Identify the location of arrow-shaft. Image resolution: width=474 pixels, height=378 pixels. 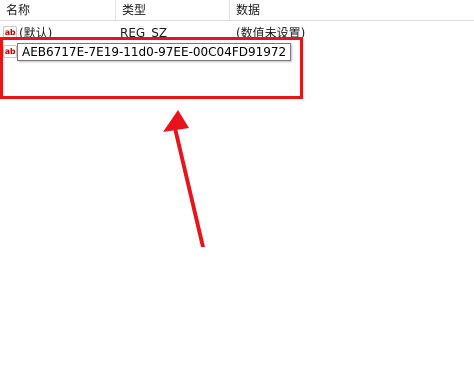
(188, 185).